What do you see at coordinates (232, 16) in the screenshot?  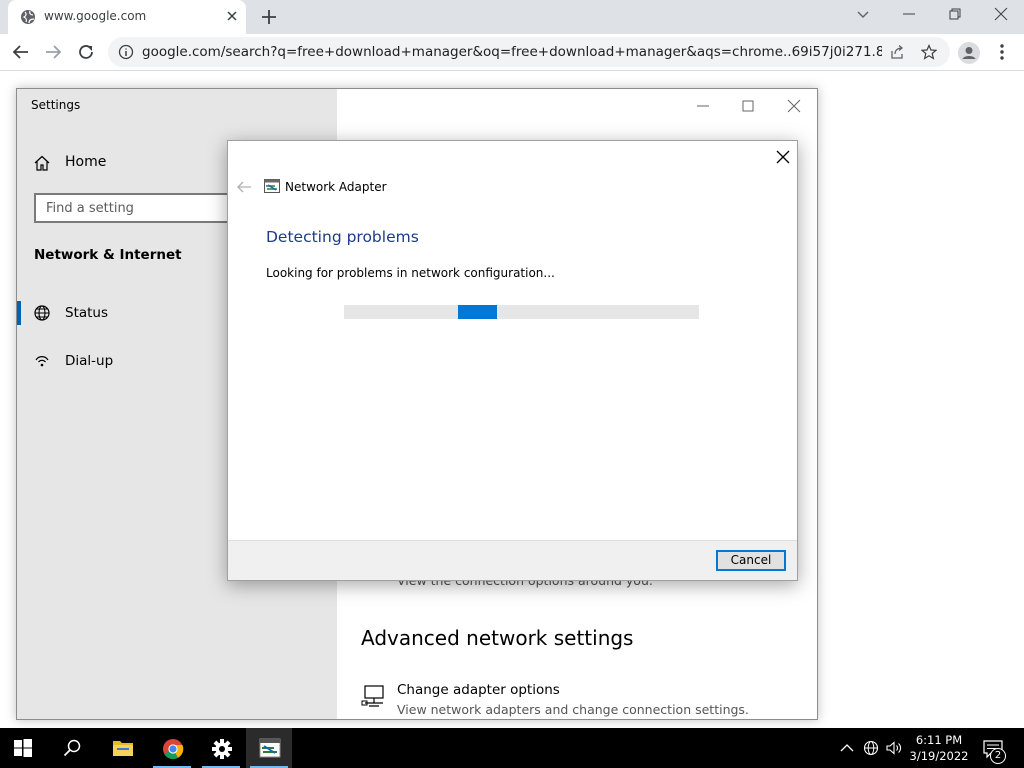 I see `close-tab-icon` at bounding box center [232, 16].